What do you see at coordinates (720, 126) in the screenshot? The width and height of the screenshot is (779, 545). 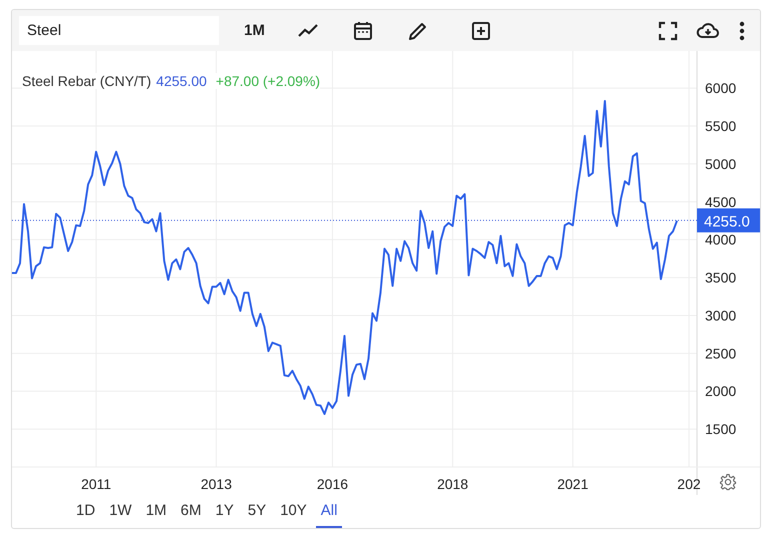 I see `y-axis-label: 5500` at bounding box center [720, 126].